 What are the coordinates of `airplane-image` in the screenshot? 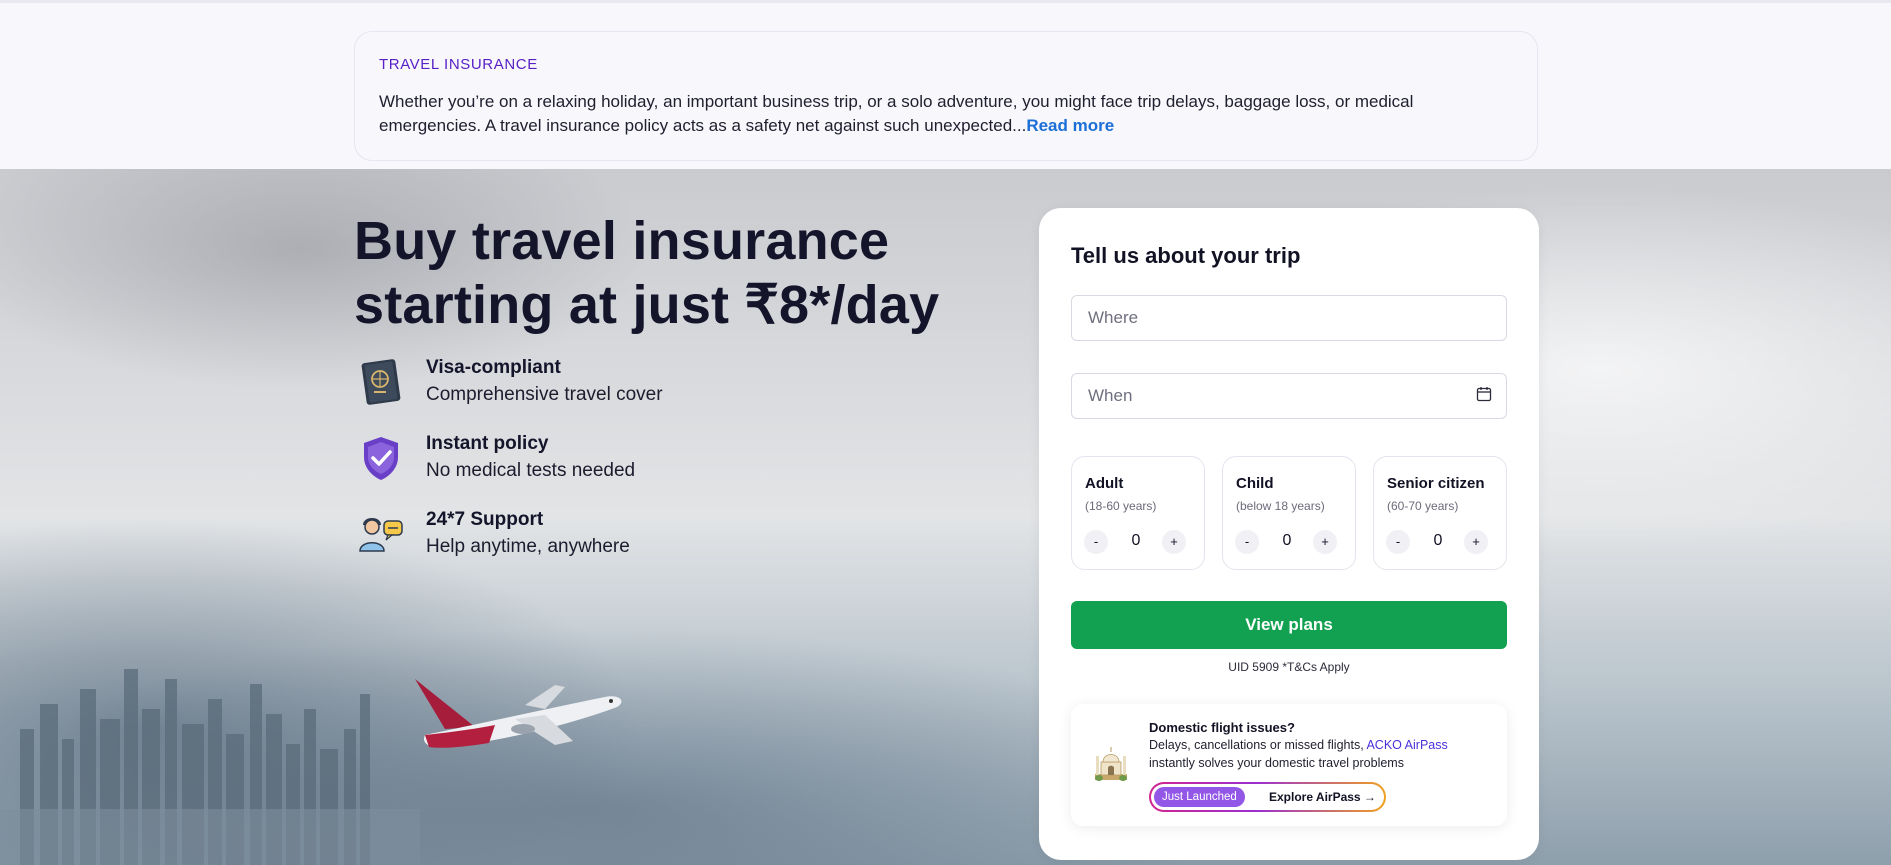 It's located at (518, 713).